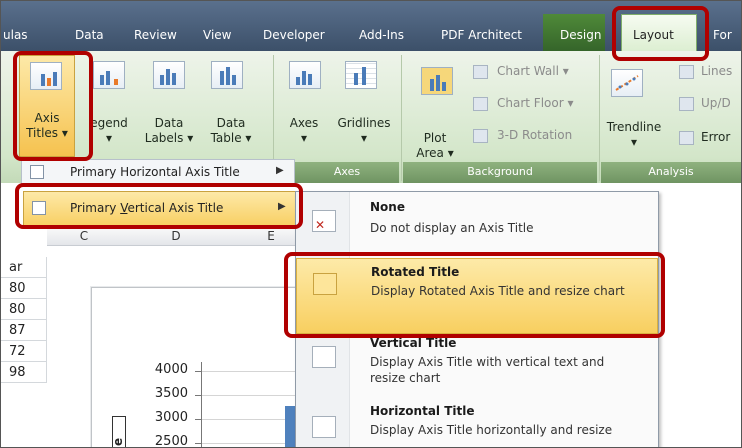 The width and height of the screenshot is (742, 448). Describe the element at coordinates (481, 35) in the screenshot. I see `tab-pdf-architect: PDF Architect` at that location.